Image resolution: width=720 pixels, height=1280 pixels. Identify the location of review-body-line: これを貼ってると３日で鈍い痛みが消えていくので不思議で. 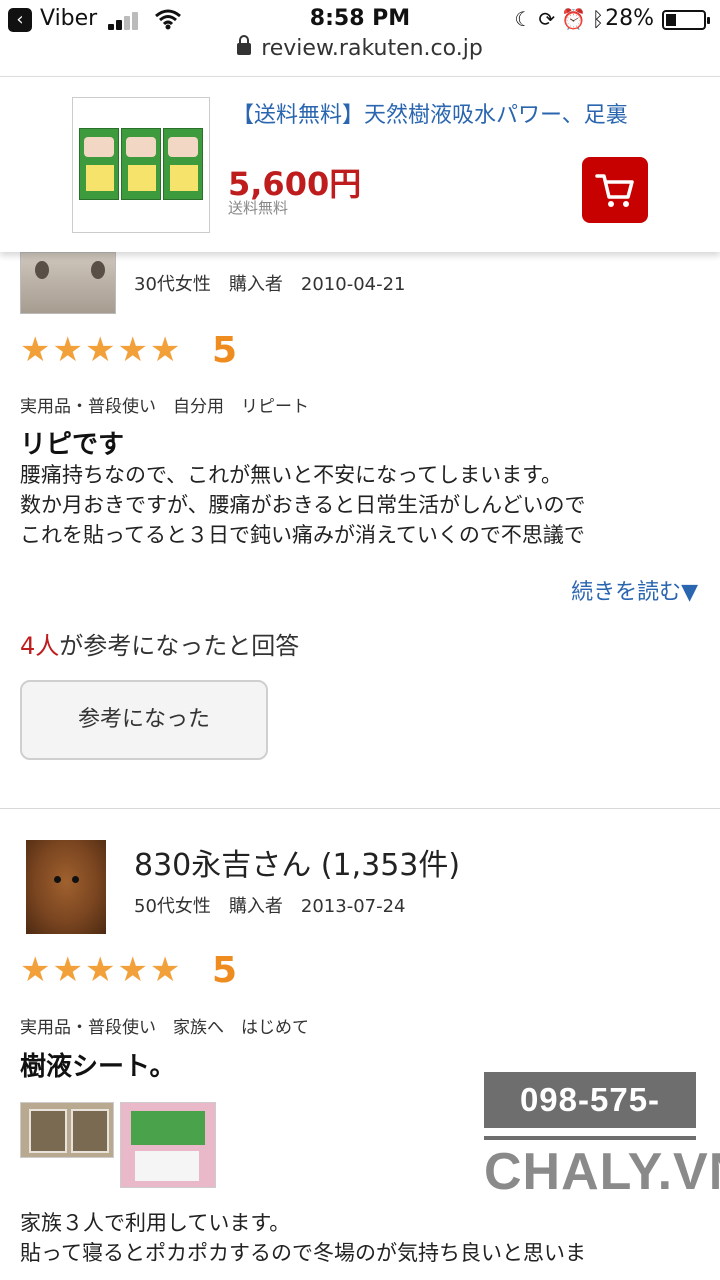
(302, 535).